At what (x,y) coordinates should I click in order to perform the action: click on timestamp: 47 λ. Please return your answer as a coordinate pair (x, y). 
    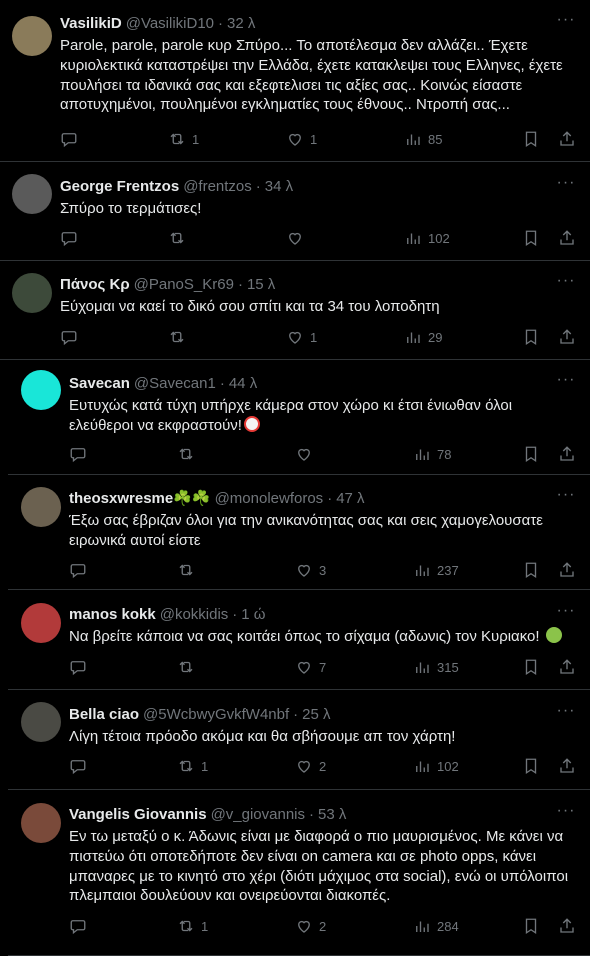
    Looking at the image, I should click on (350, 498).